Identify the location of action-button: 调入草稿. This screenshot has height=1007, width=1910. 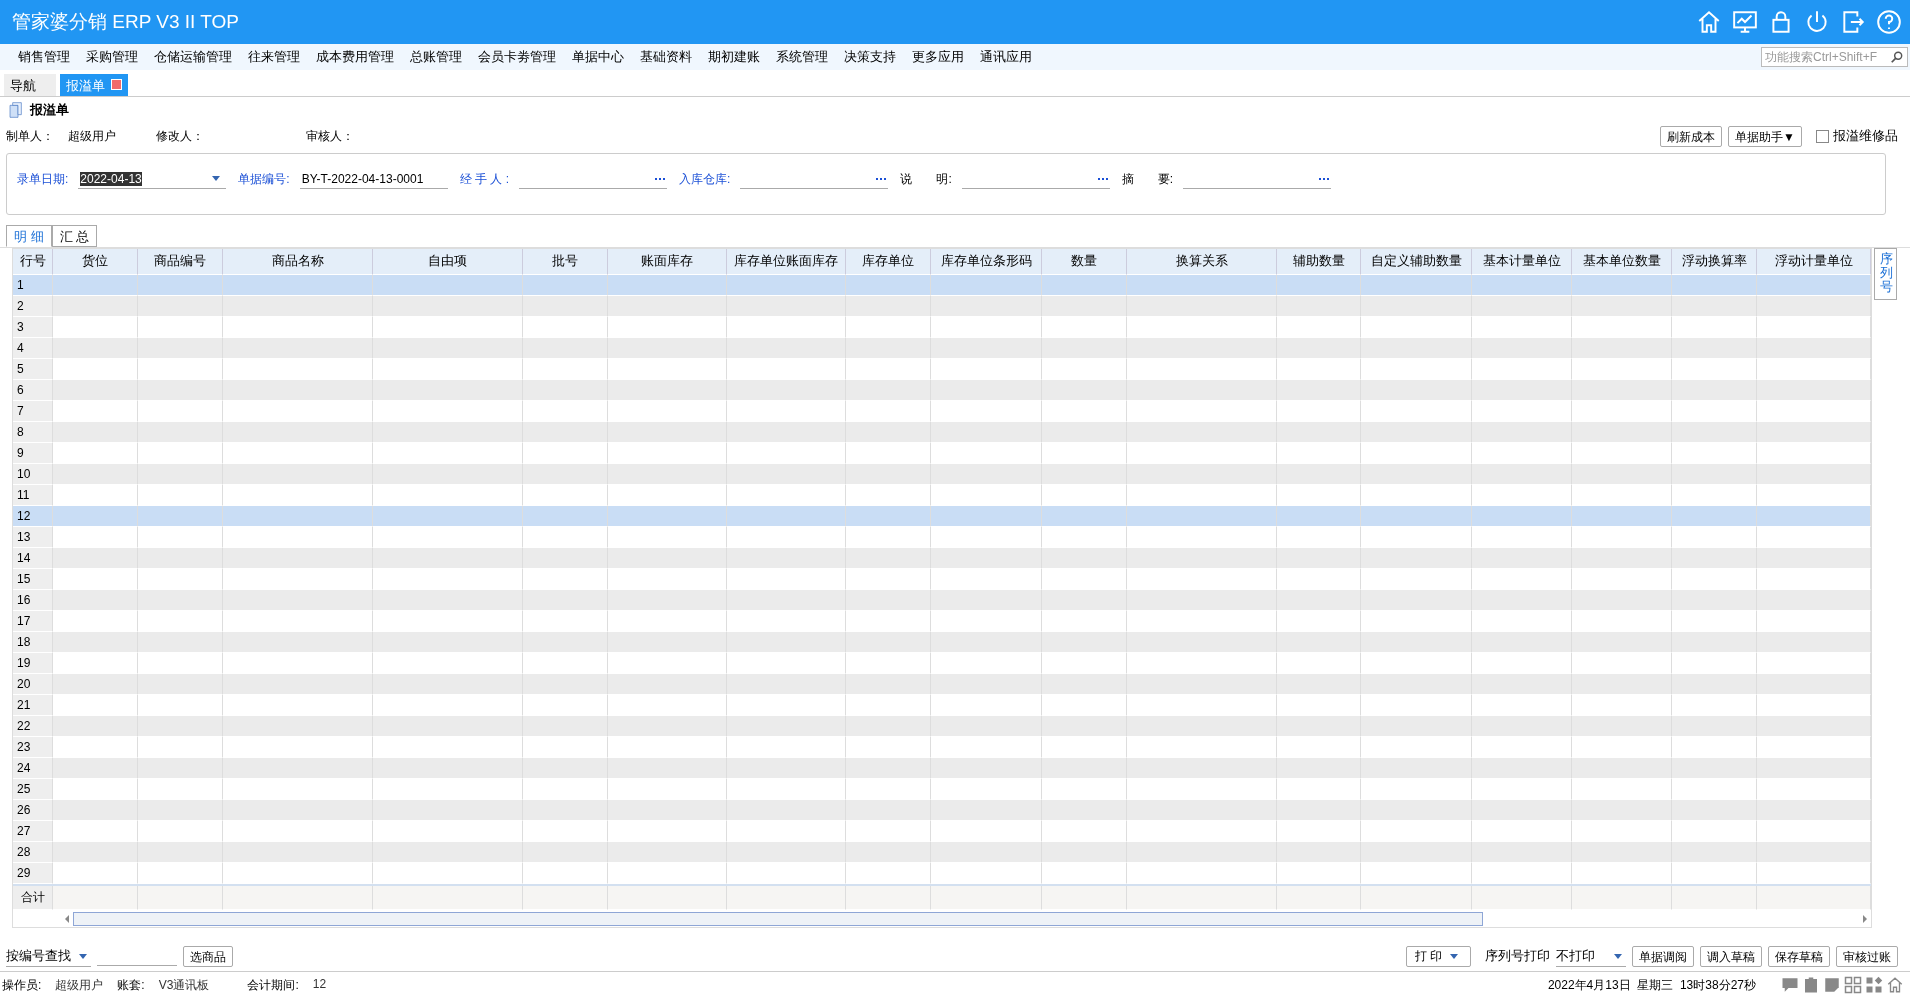
(1731, 956).